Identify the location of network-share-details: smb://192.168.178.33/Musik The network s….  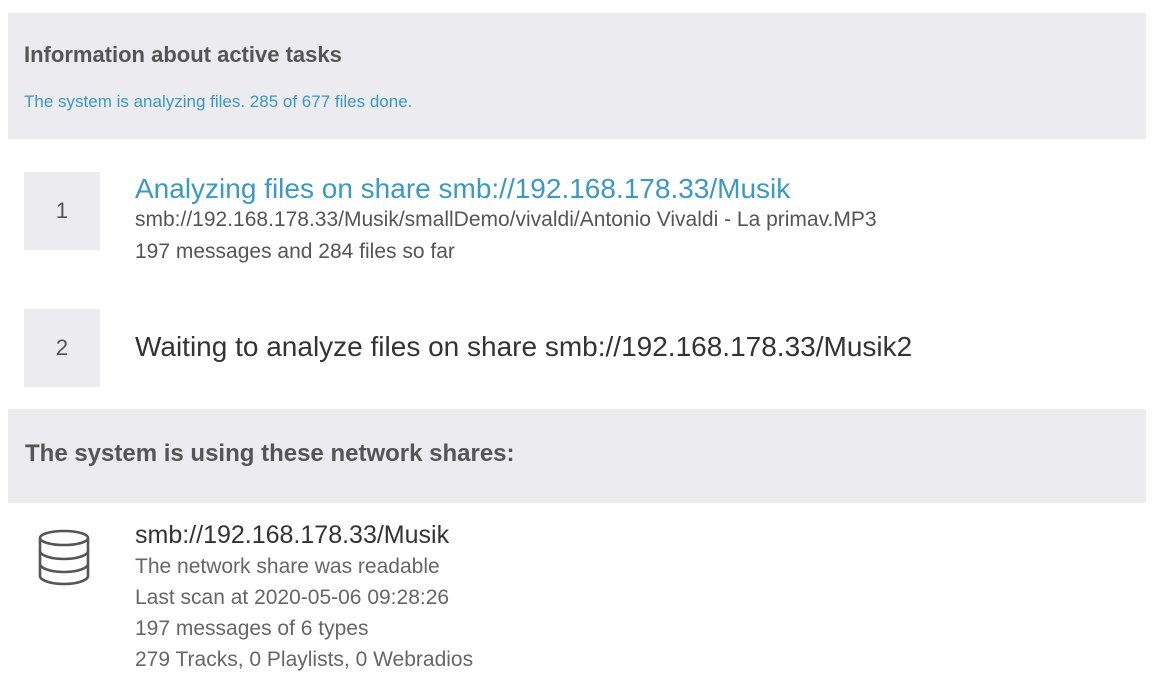
(304, 597).